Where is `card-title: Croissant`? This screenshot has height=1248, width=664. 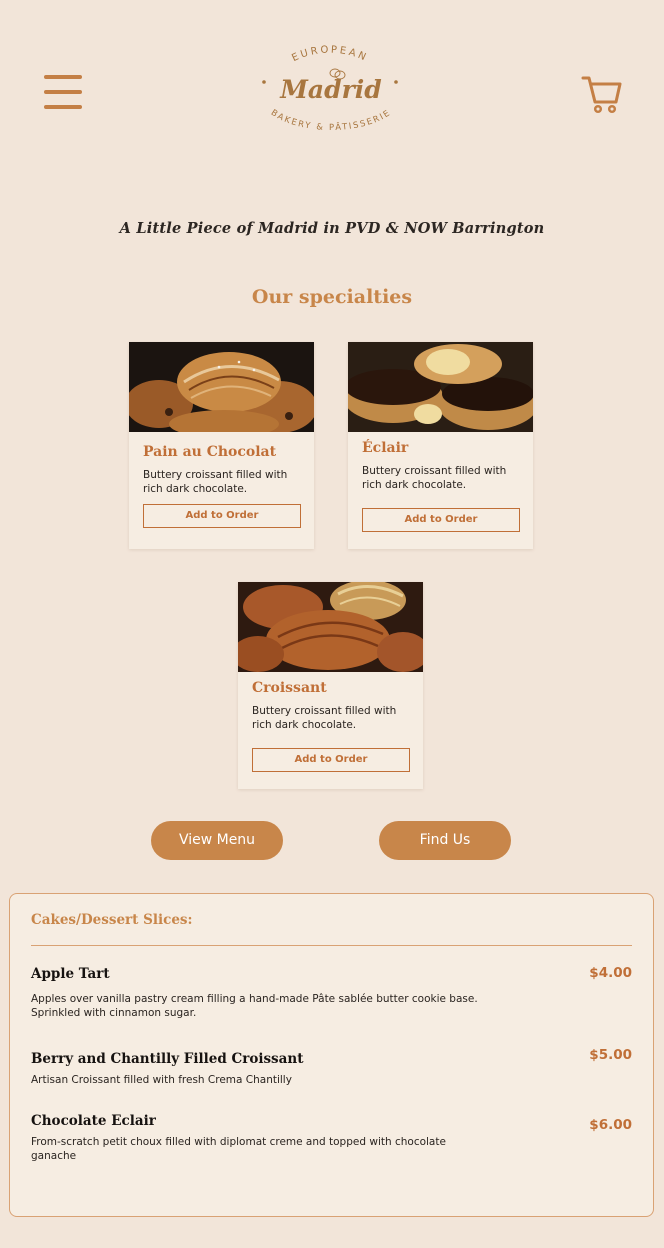
card-title: Croissant is located at coordinates (289, 688).